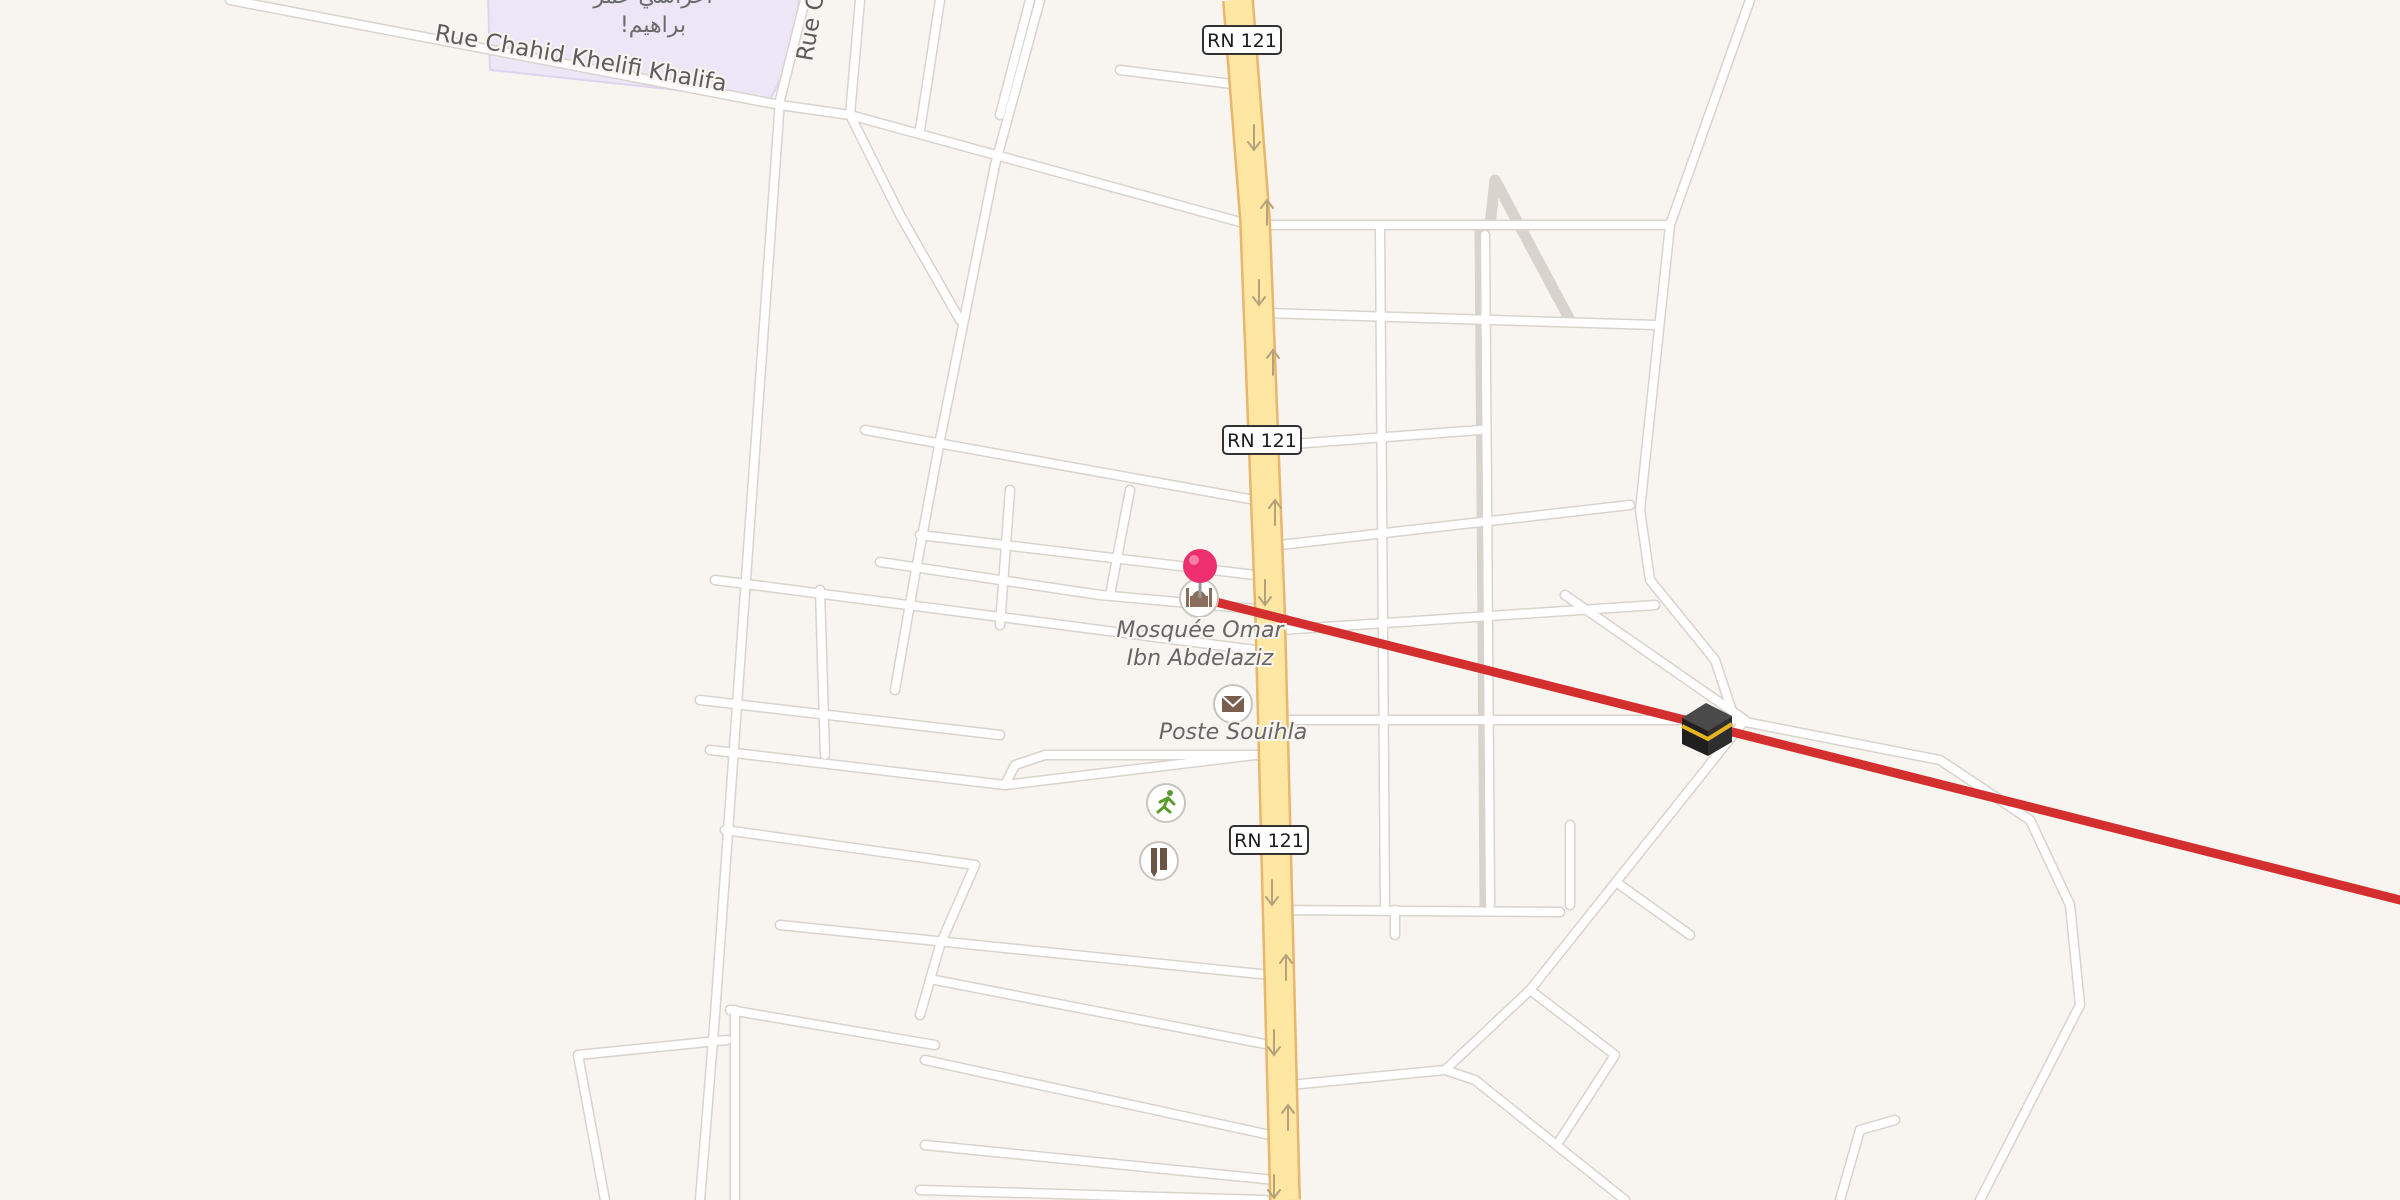 Image resolution: width=2400 pixels, height=1200 pixels. I want to click on envelope-icon, so click(1233, 703).